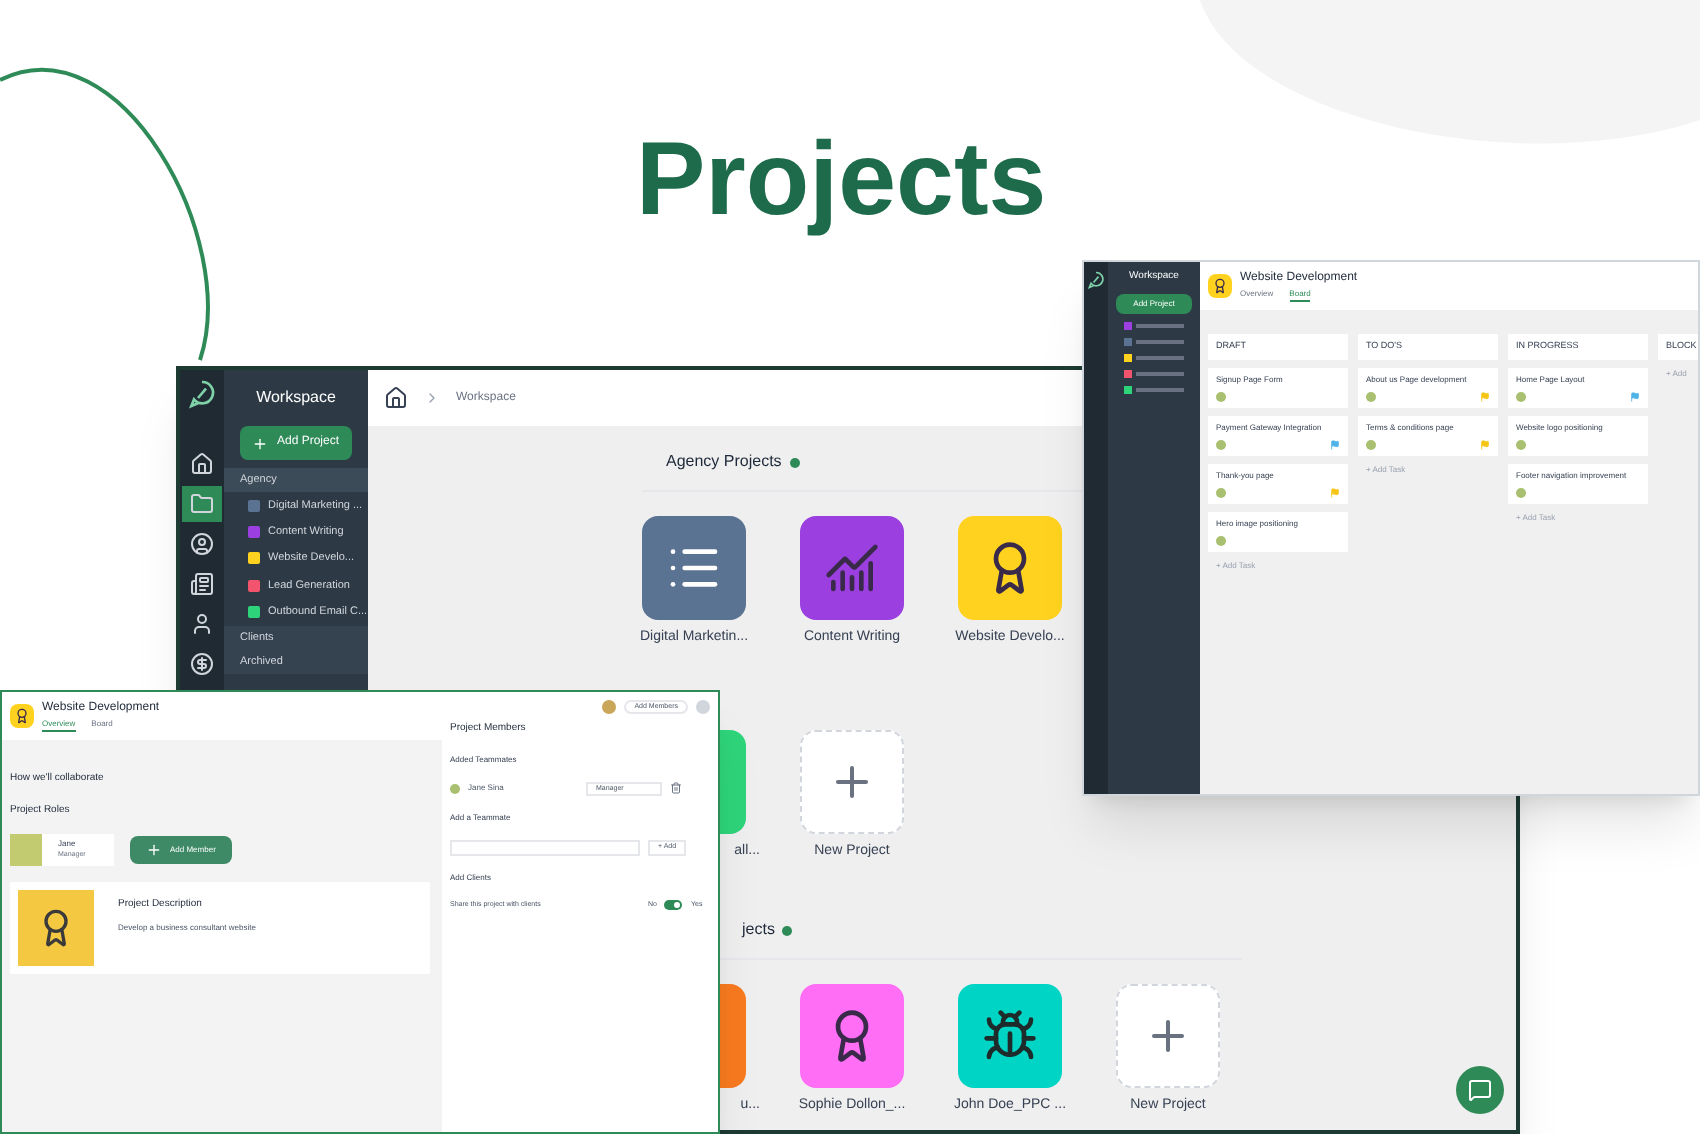 The width and height of the screenshot is (1700, 1134). I want to click on trash-icon, so click(676, 788).